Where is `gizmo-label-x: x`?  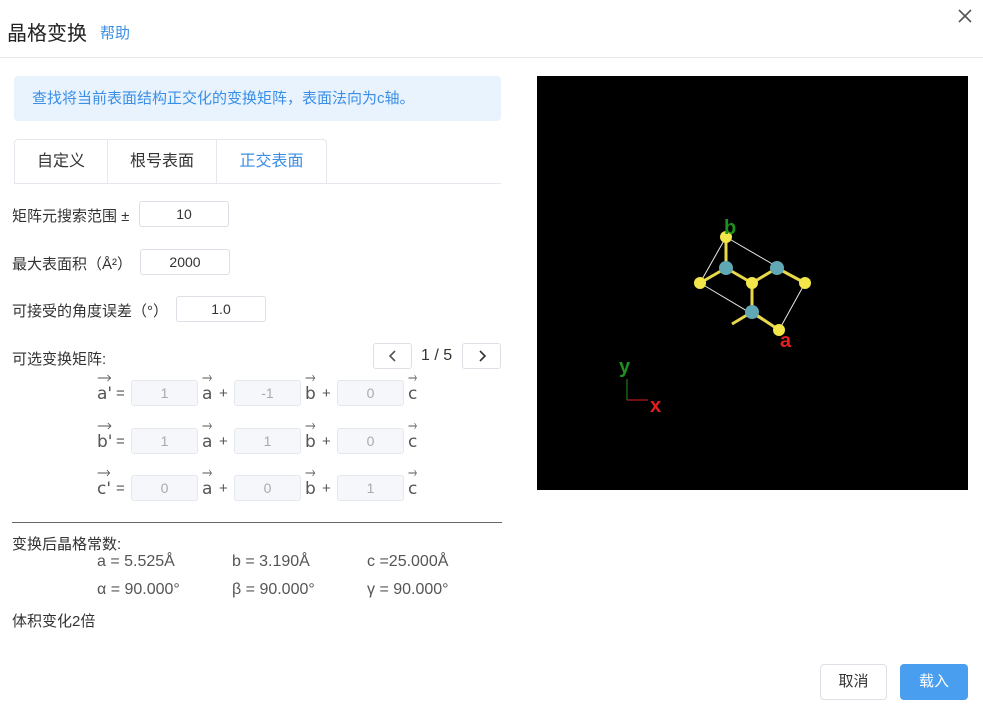
gizmo-label-x: x is located at coordinates (655, 406).